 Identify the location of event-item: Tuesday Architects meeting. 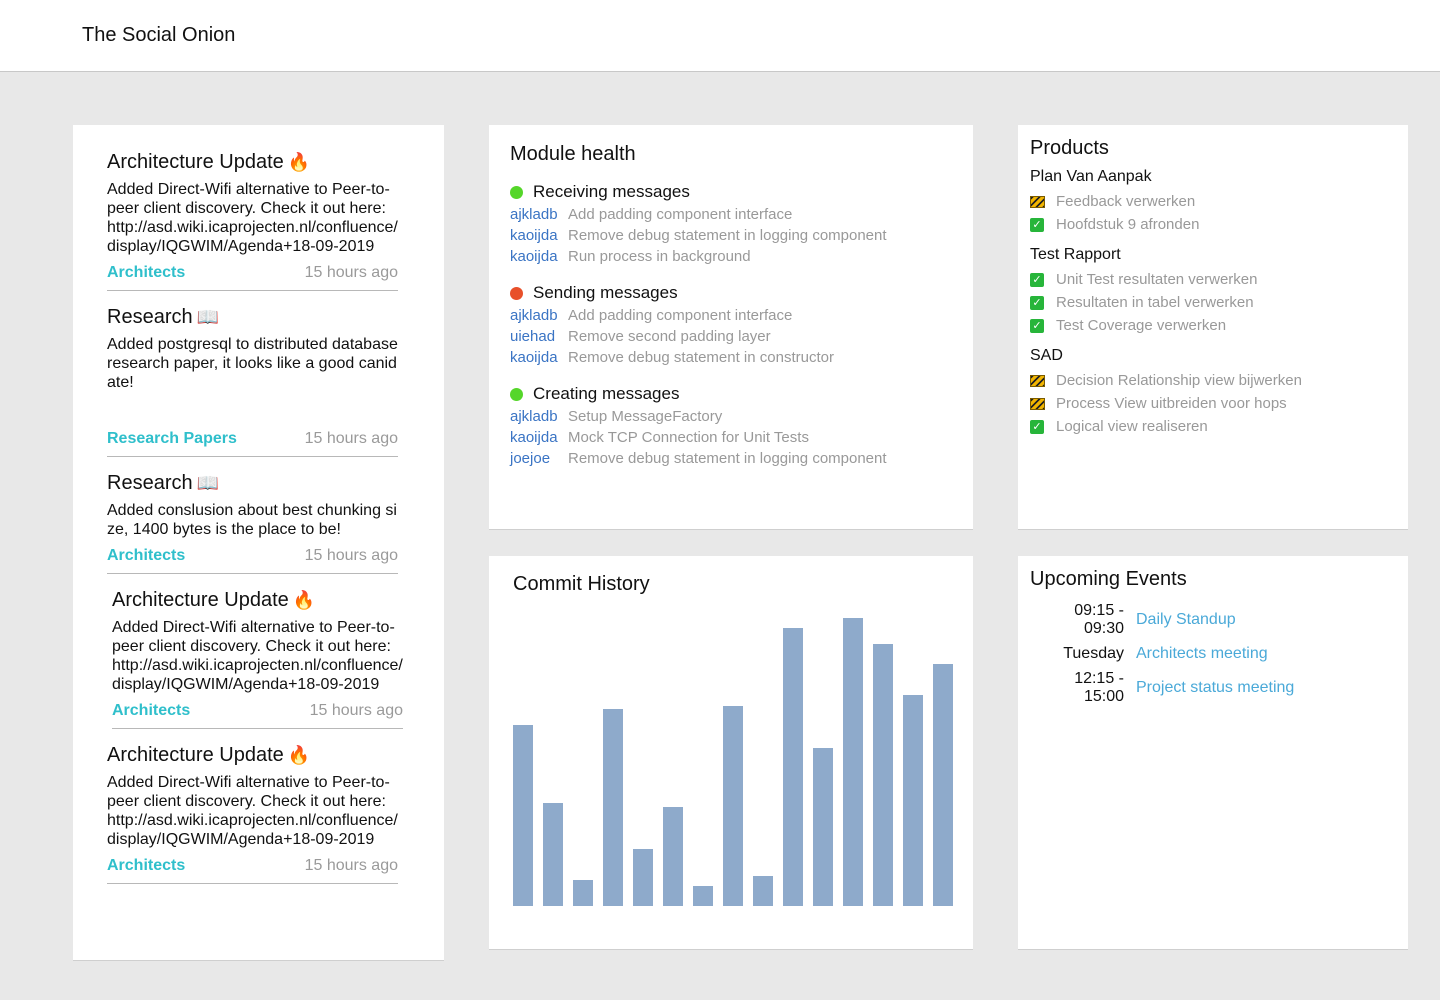
(1213, 654).